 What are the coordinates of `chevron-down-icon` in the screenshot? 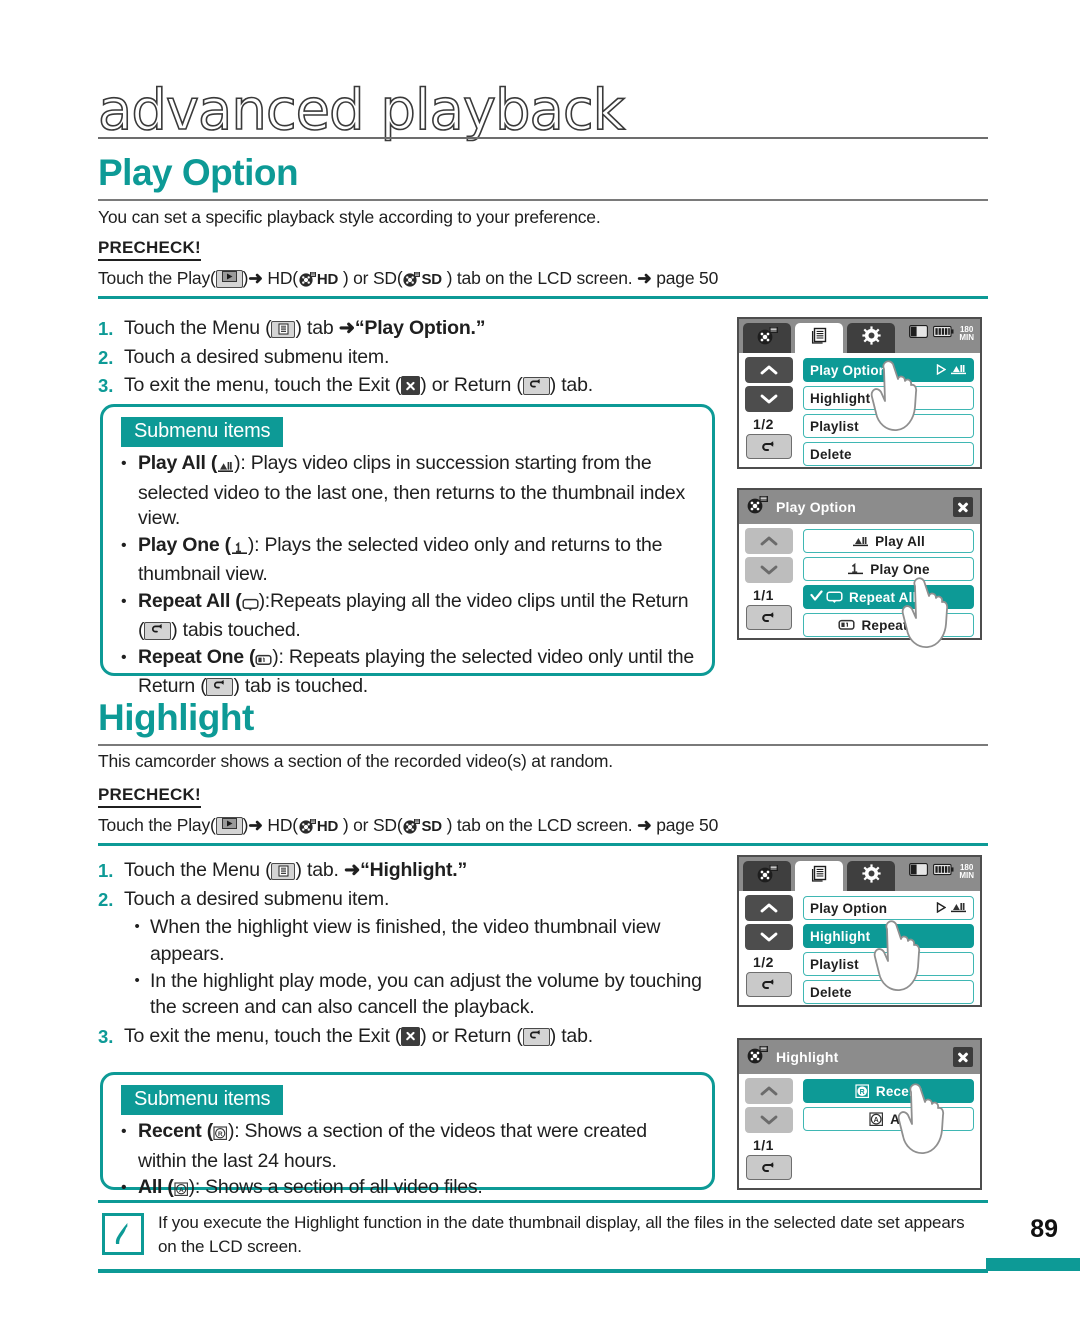 It's located at (769, 1120).